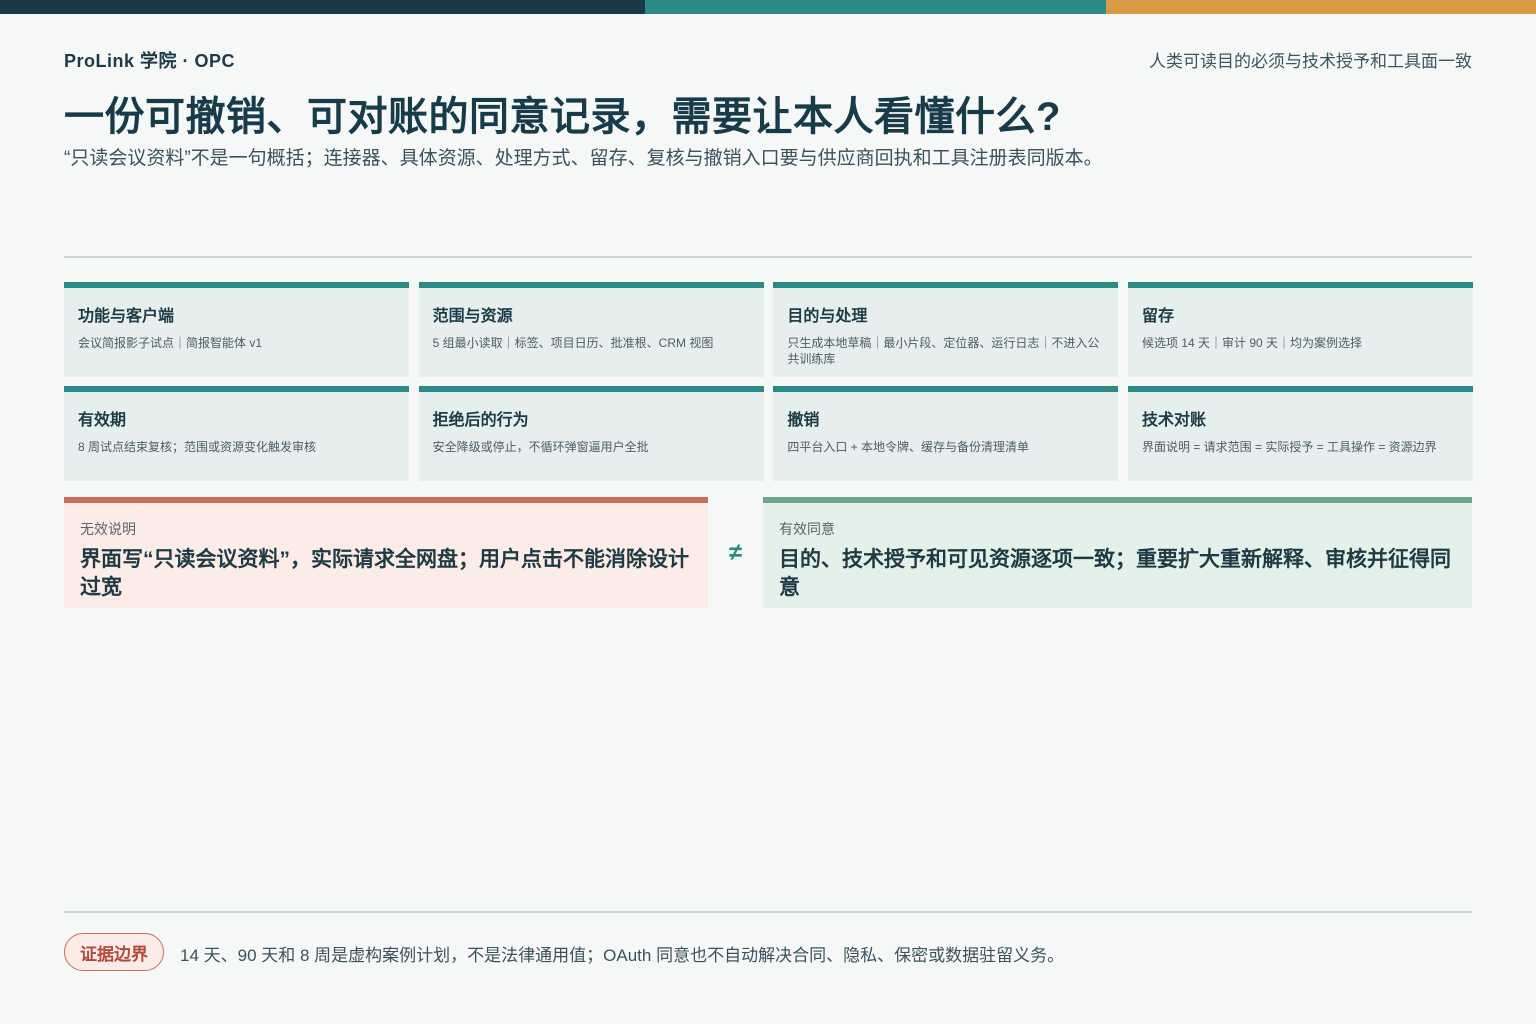 The width and height of the screenshot is (1536, 1024). I want to click on card-technical-reconciliation: 技术对账 界面说明 = 请求范围 = 实际授予 = 工具操作 = 资源边界, so click(1300, 433).